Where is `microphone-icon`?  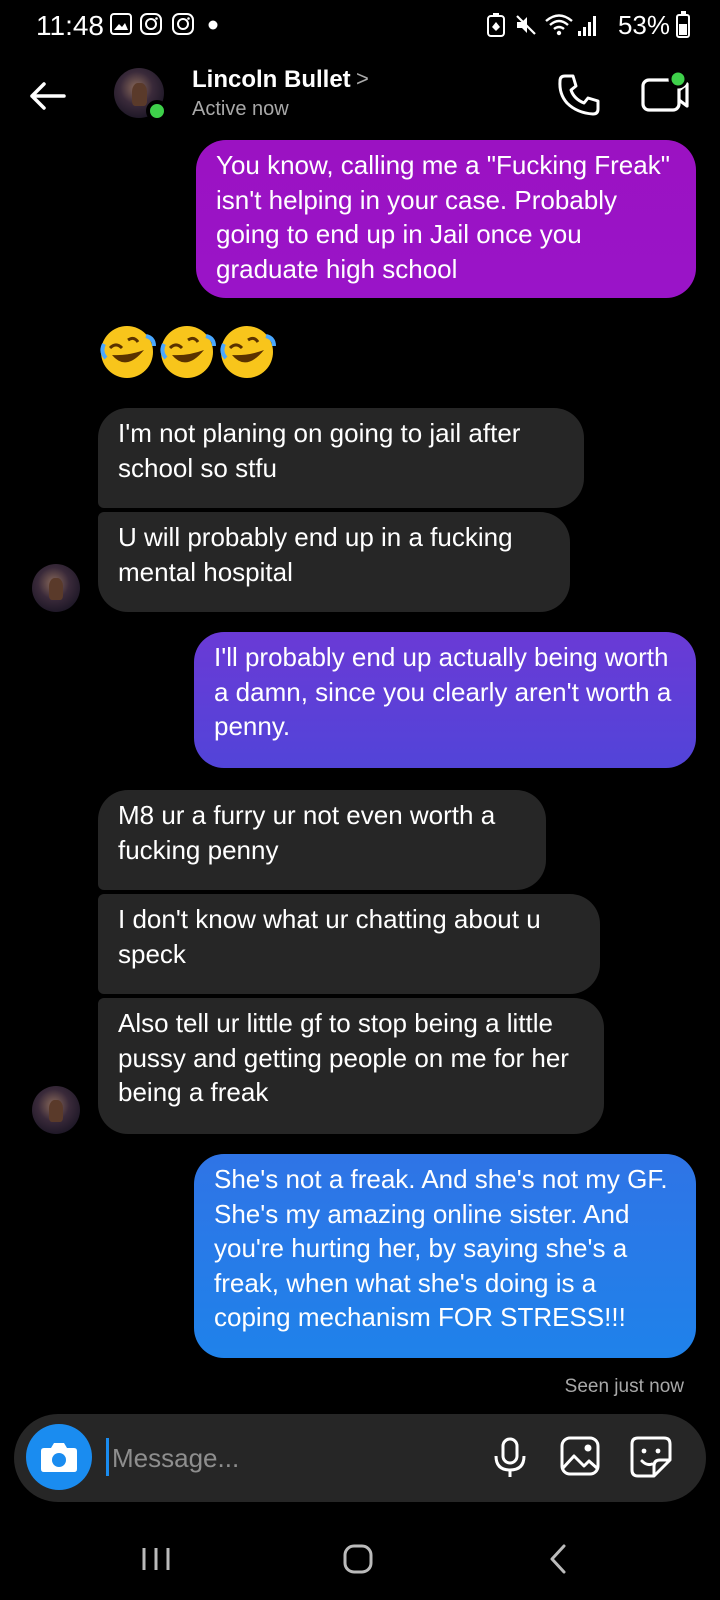 microphone-icon is located at coordinates (510, 1458).